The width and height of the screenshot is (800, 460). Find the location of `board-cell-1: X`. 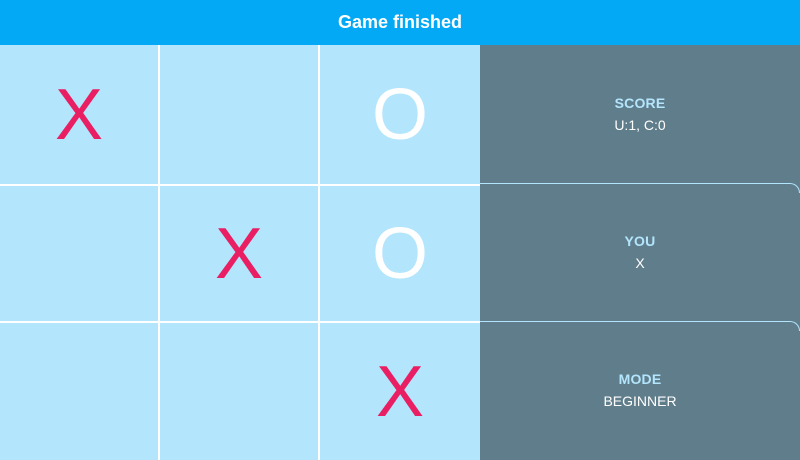

board-cell-1: X is located at coordinates (79, 114).